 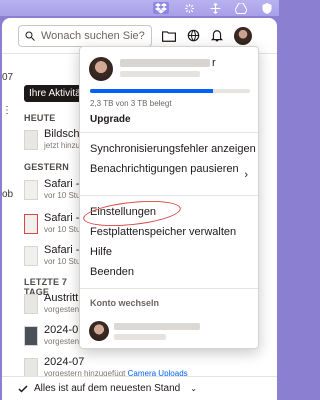 What do you see at coordinates (169, 36) in the screenshot?
I see `folder-icon` at bounding box center [169, 36].